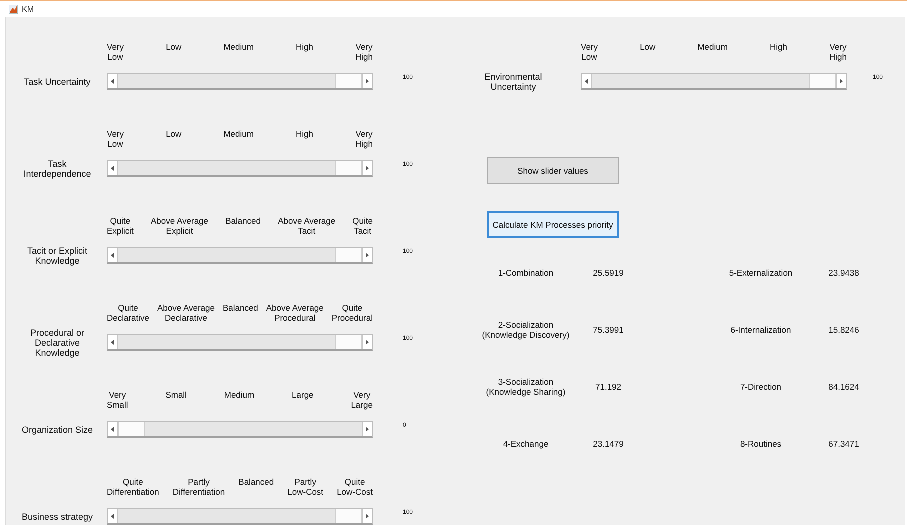 This screenshot has height=525, width=907. Describe the element at coordinates (57, 168) in the screenshot. I see `slider-label: Task Interdependence` at that location.